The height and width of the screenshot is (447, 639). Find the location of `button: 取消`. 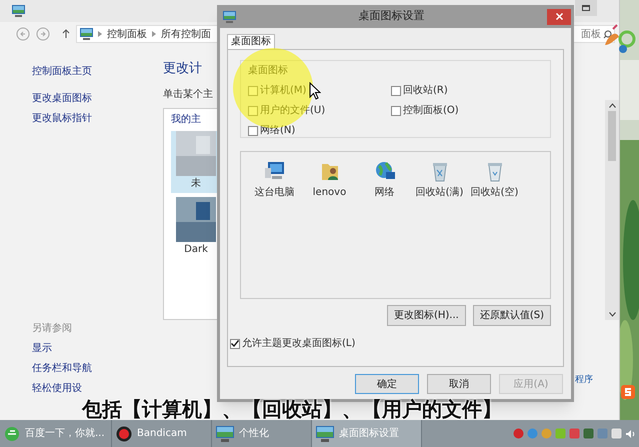

button: 取消 is located at coordinates (459, 384).